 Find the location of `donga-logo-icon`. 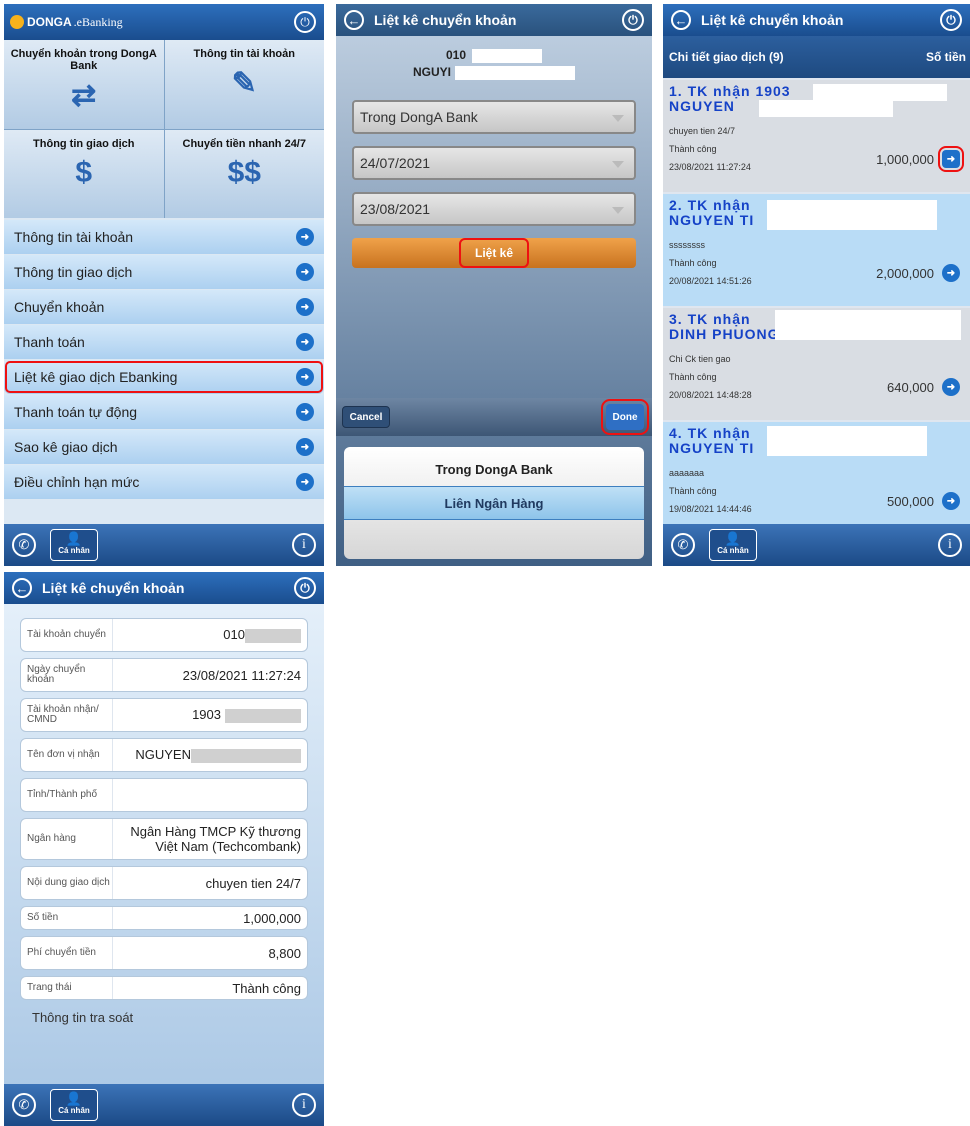

donga-logo-icon is located at coordinates (17, 22).